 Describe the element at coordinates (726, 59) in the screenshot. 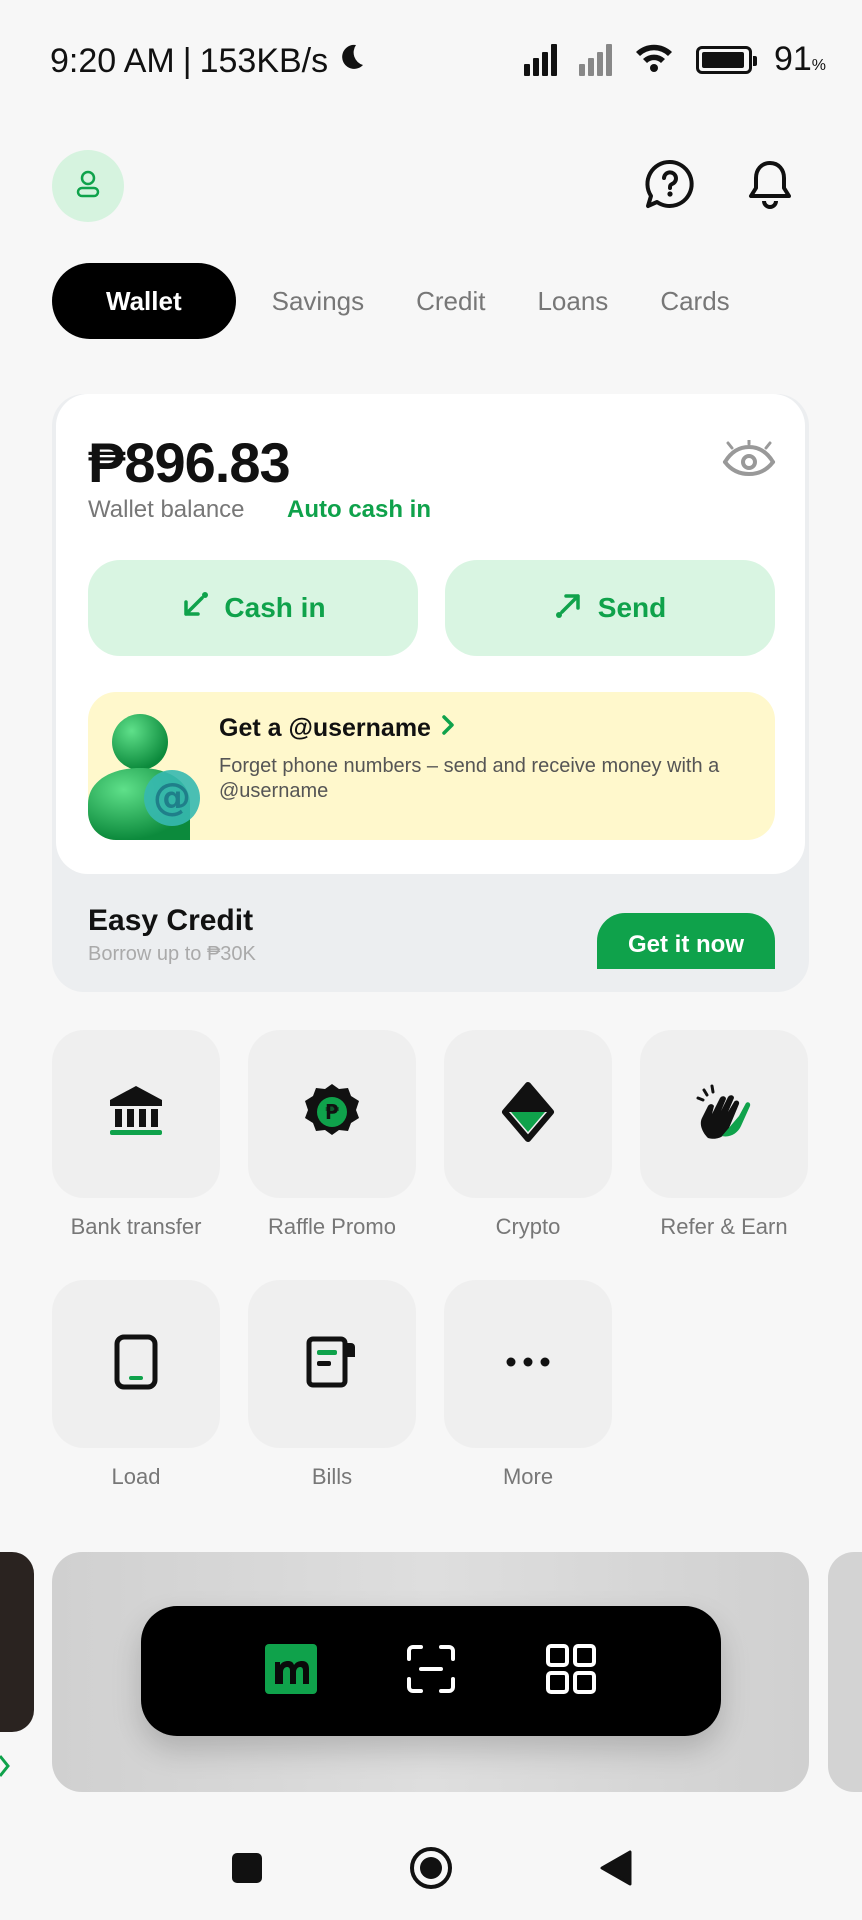

I see `battery-icon` at that location.